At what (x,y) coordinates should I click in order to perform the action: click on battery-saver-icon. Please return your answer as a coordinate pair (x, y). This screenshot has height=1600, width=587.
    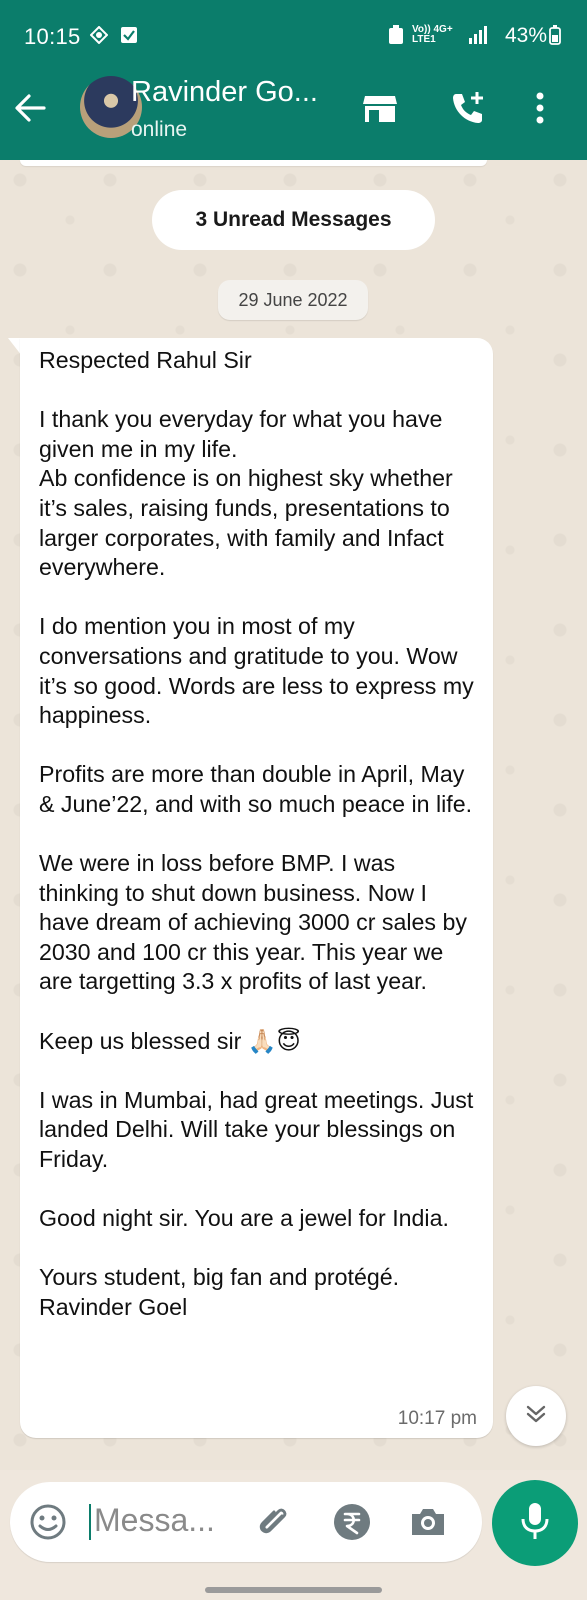
    Looking at the image, I should click on (396, 35).